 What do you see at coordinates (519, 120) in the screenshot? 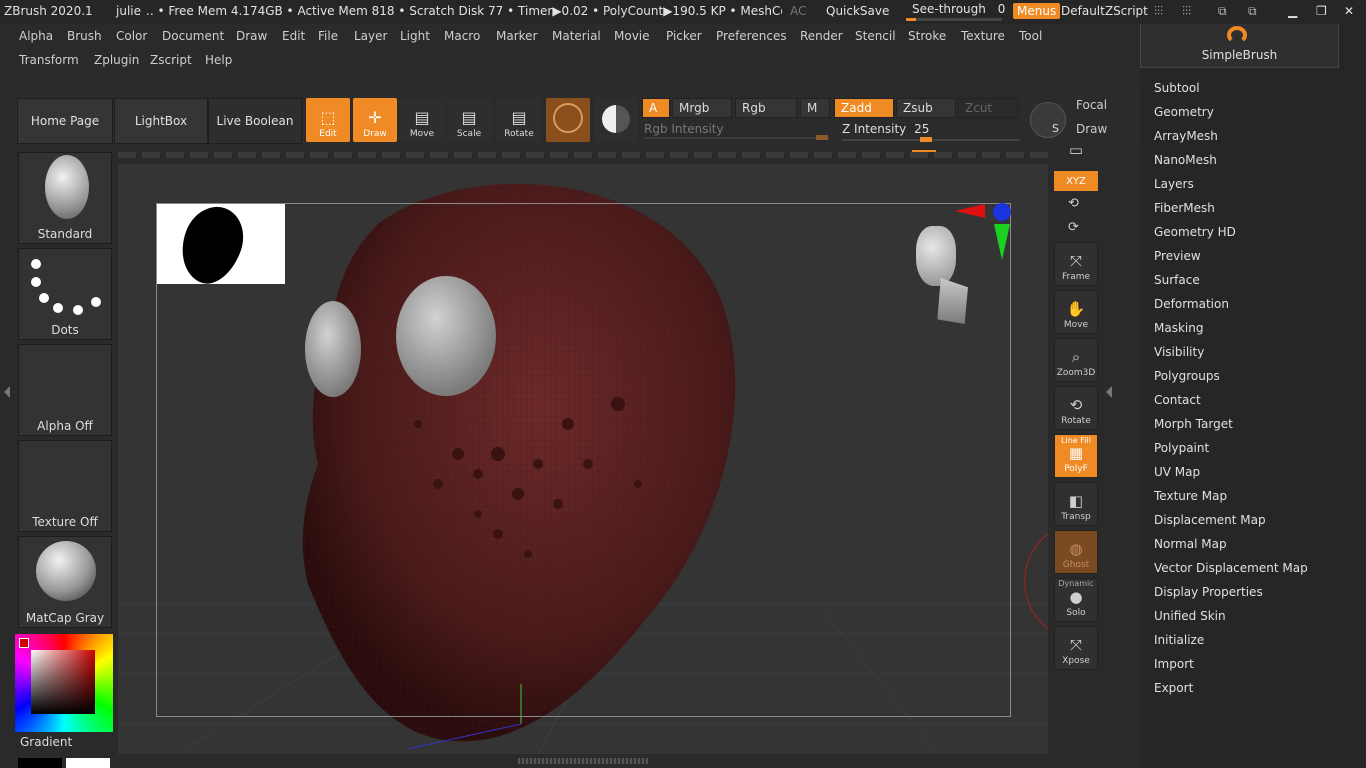
I see `rotate-button: ▤ Rotate` at bounding box center [519, 120].